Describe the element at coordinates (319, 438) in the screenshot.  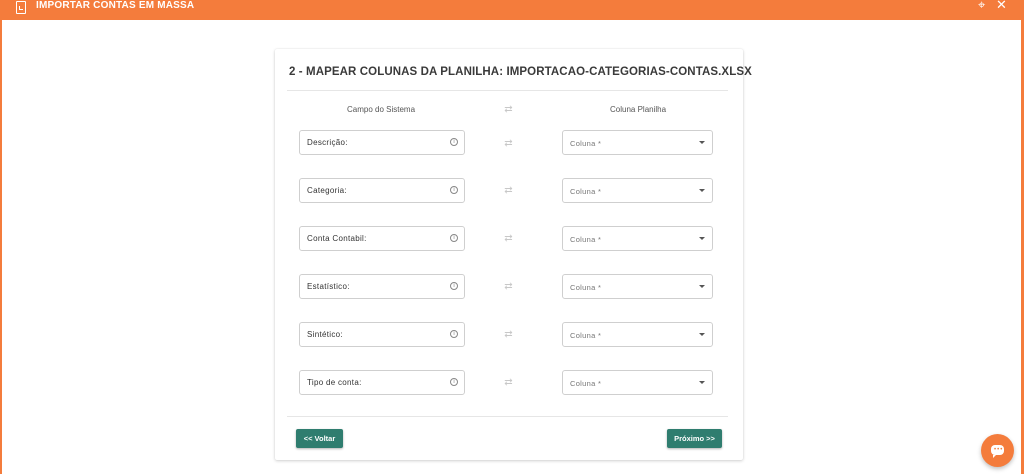
I see `back-button: << Voltar` at that location.